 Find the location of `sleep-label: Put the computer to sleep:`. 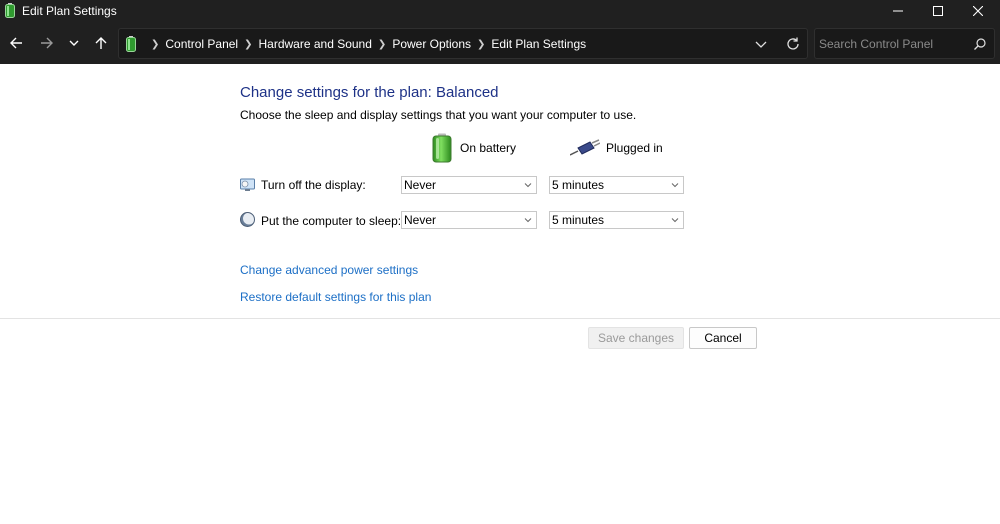

sleep-label: Put the computer to sleep: is located at coordinates (331, 221).